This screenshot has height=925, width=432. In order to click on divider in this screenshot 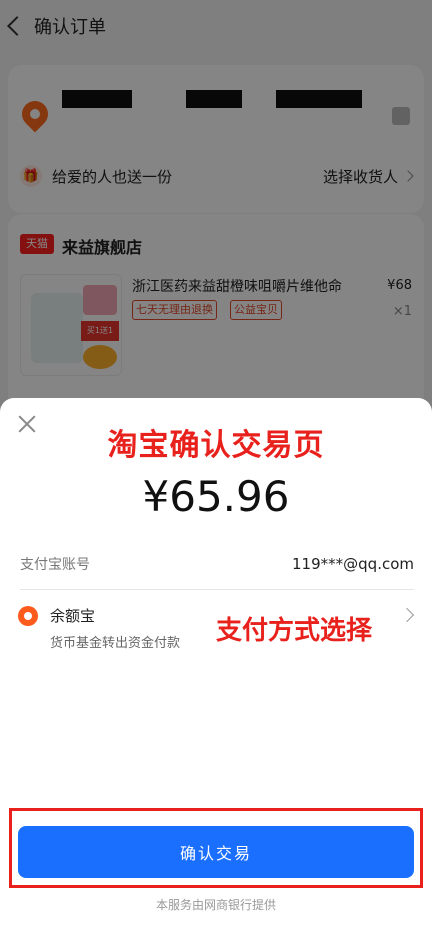, I will do `click(217, 589)`.